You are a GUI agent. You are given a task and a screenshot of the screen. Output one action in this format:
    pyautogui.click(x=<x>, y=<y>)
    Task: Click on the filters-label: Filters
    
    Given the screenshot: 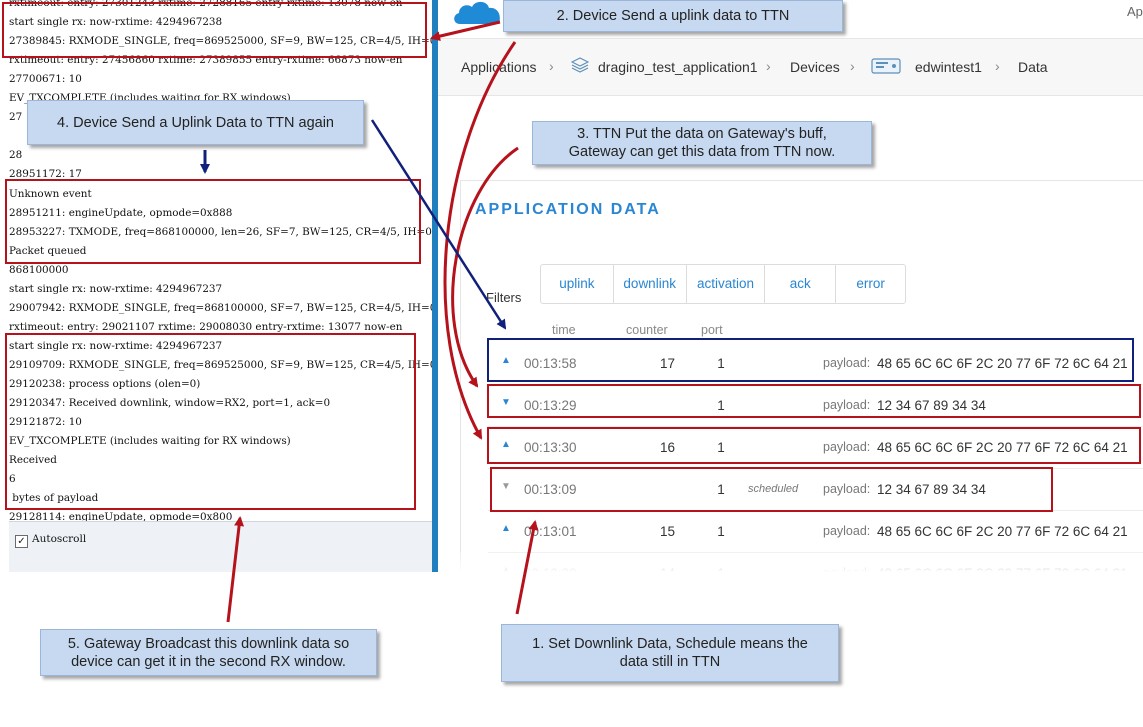 What is the action you would take?
    pyautogui.click(x=504, y=297)
    